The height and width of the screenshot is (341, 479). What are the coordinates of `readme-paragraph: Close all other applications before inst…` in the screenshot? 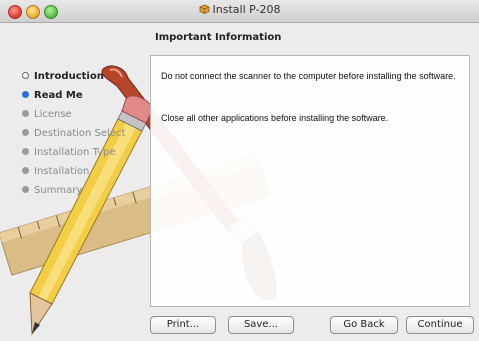 It's located at (275, 118).